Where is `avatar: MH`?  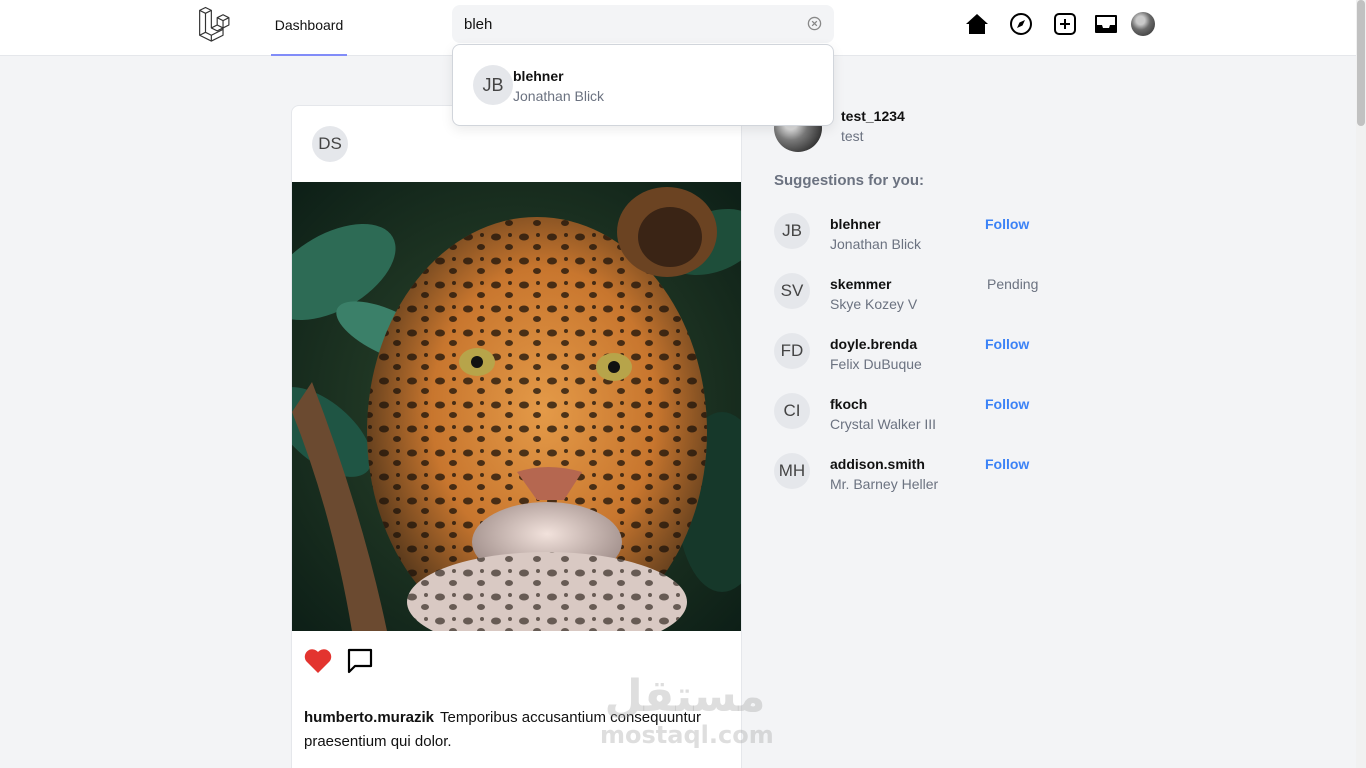
avatar: MH is located at coordinates (792, 471).